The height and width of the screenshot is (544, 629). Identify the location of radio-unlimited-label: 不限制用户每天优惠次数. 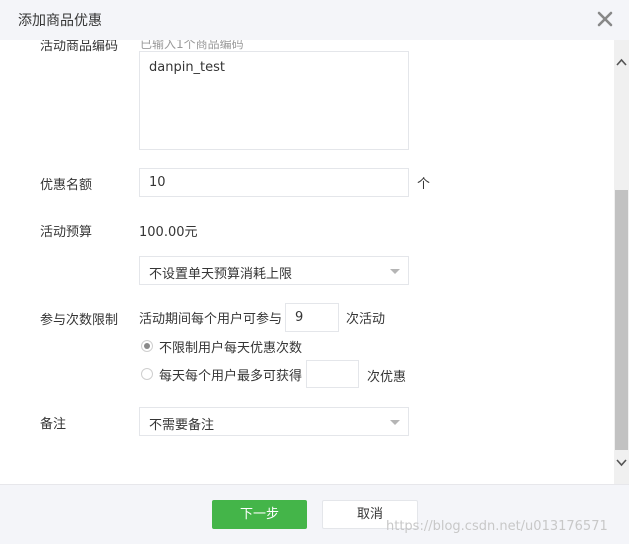
(231, 348).